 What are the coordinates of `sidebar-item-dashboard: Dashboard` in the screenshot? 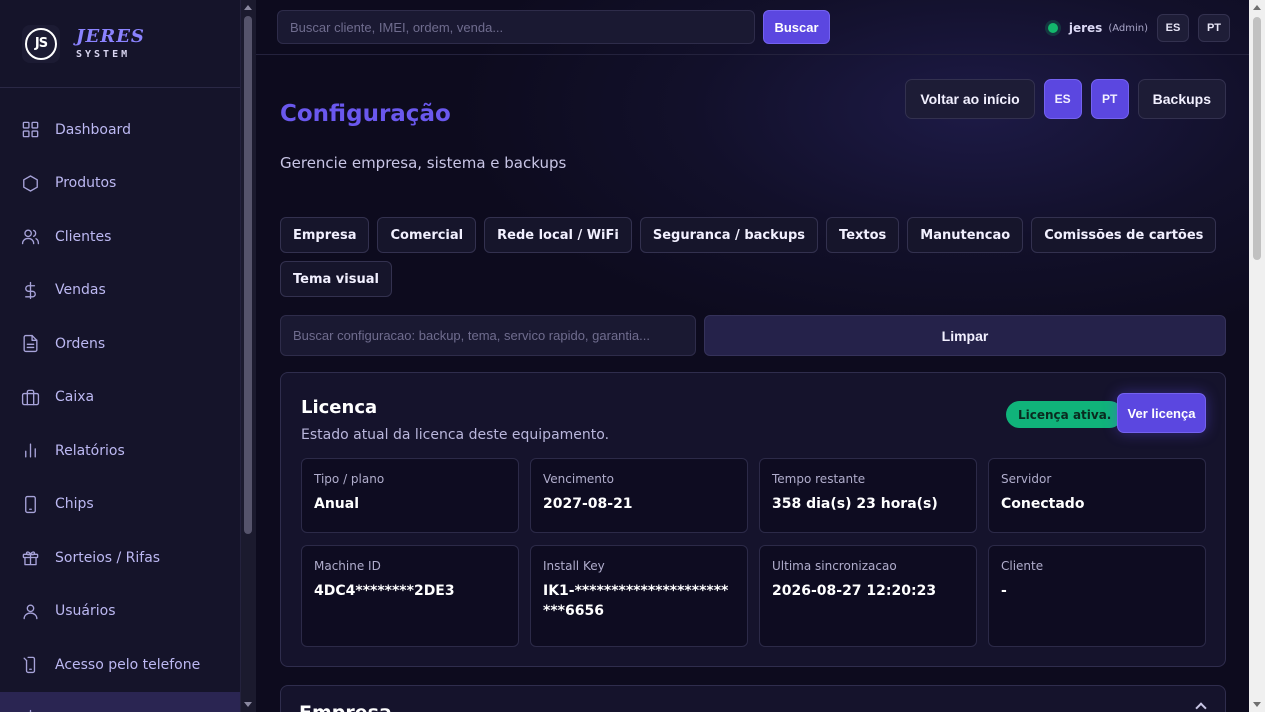 It's located at (120, 130).